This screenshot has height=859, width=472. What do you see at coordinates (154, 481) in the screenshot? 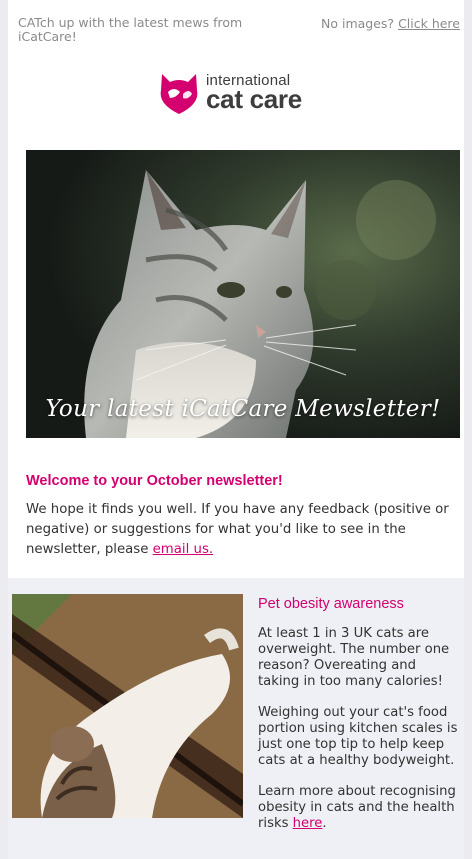
I see `welcome-heading: Welcome to your October newsletter!` at bounding box center [154, 481].